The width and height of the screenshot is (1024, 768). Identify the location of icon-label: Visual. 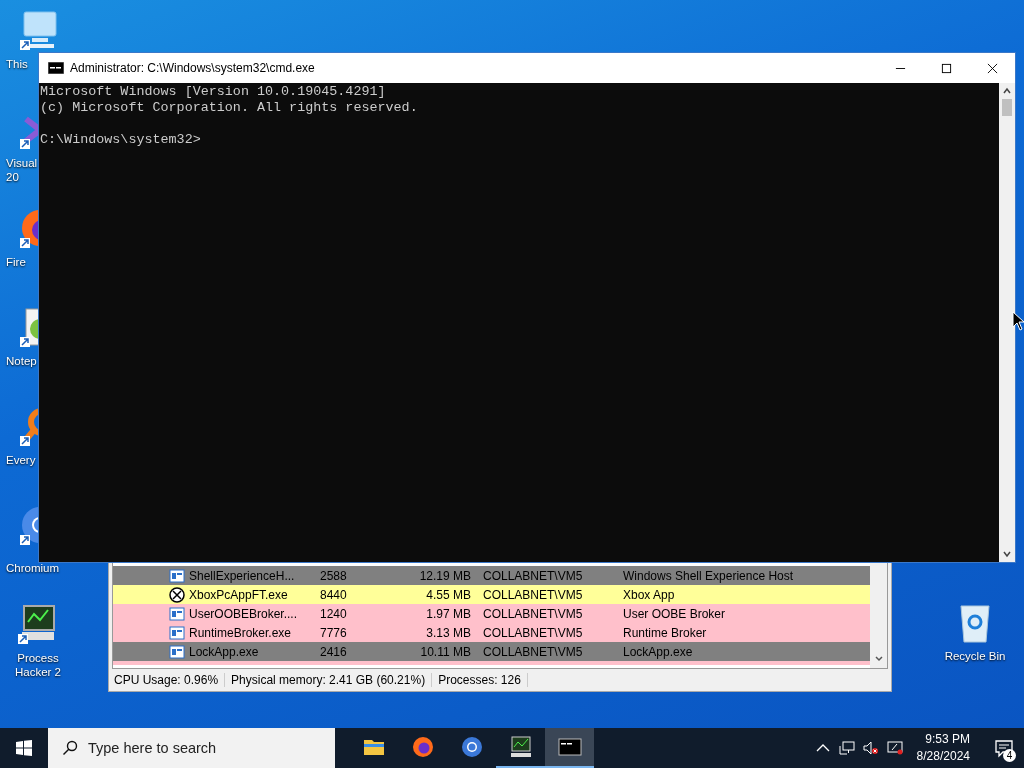
(22, 163).